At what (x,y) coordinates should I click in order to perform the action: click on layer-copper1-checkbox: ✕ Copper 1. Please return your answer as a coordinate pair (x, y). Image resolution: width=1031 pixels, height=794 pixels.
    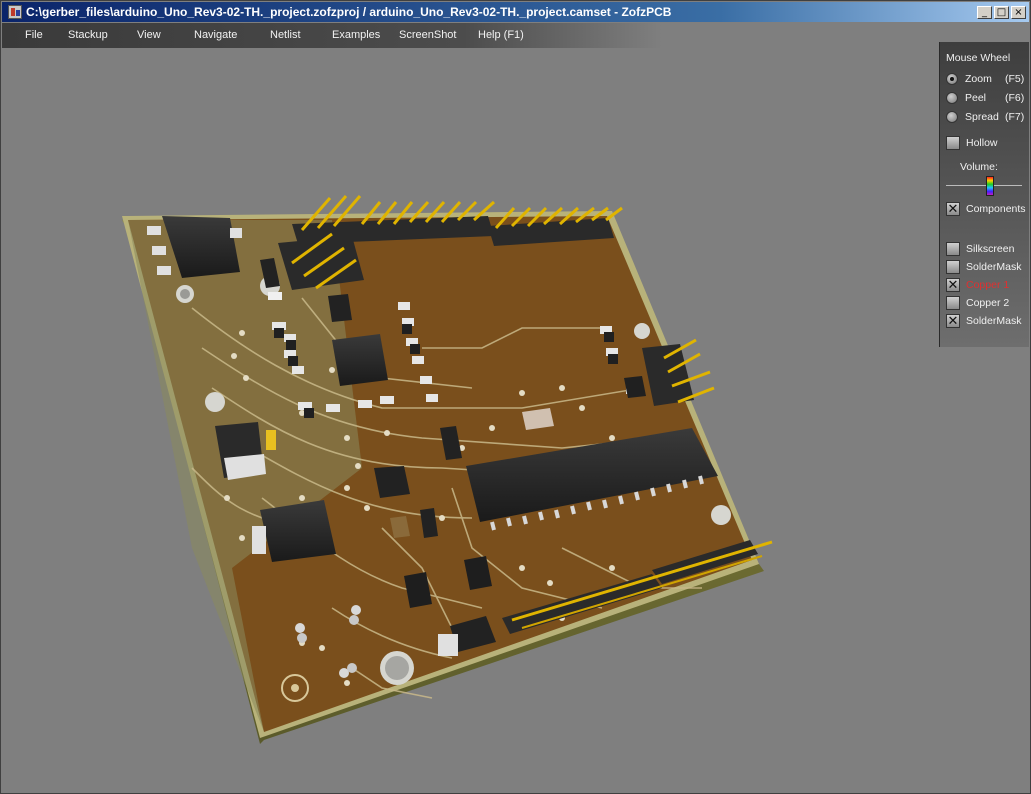
    Looking at the image, I should click on (977, 285).